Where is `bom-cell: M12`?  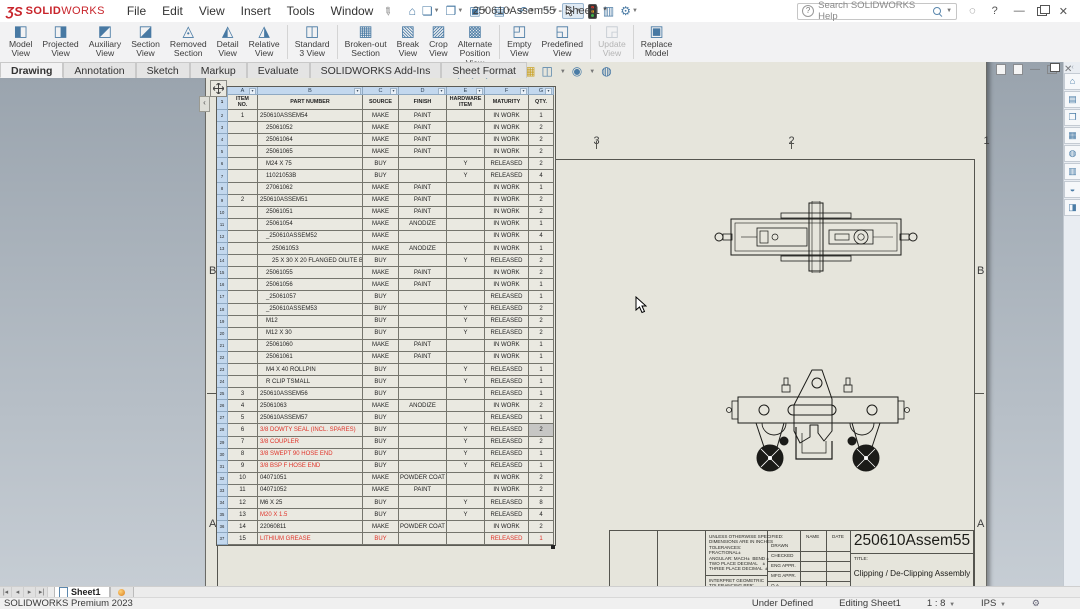
bom-cell: M12 is located at coordinates (310, 321).